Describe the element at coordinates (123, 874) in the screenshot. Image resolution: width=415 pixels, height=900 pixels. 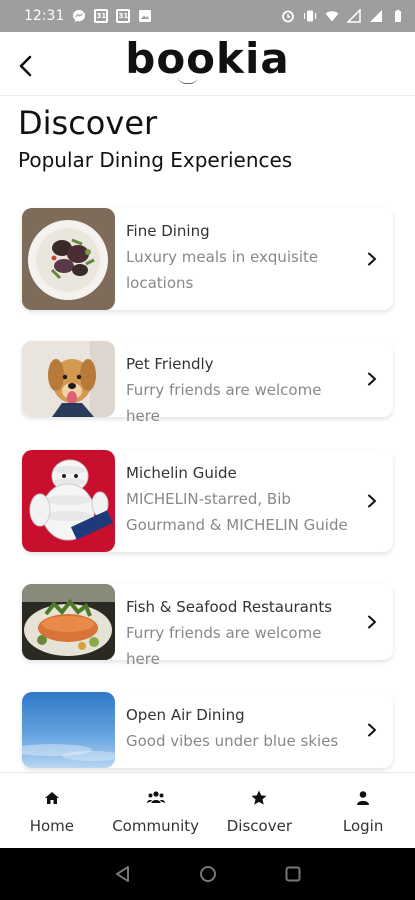
I see `system-back-icon` at that location.